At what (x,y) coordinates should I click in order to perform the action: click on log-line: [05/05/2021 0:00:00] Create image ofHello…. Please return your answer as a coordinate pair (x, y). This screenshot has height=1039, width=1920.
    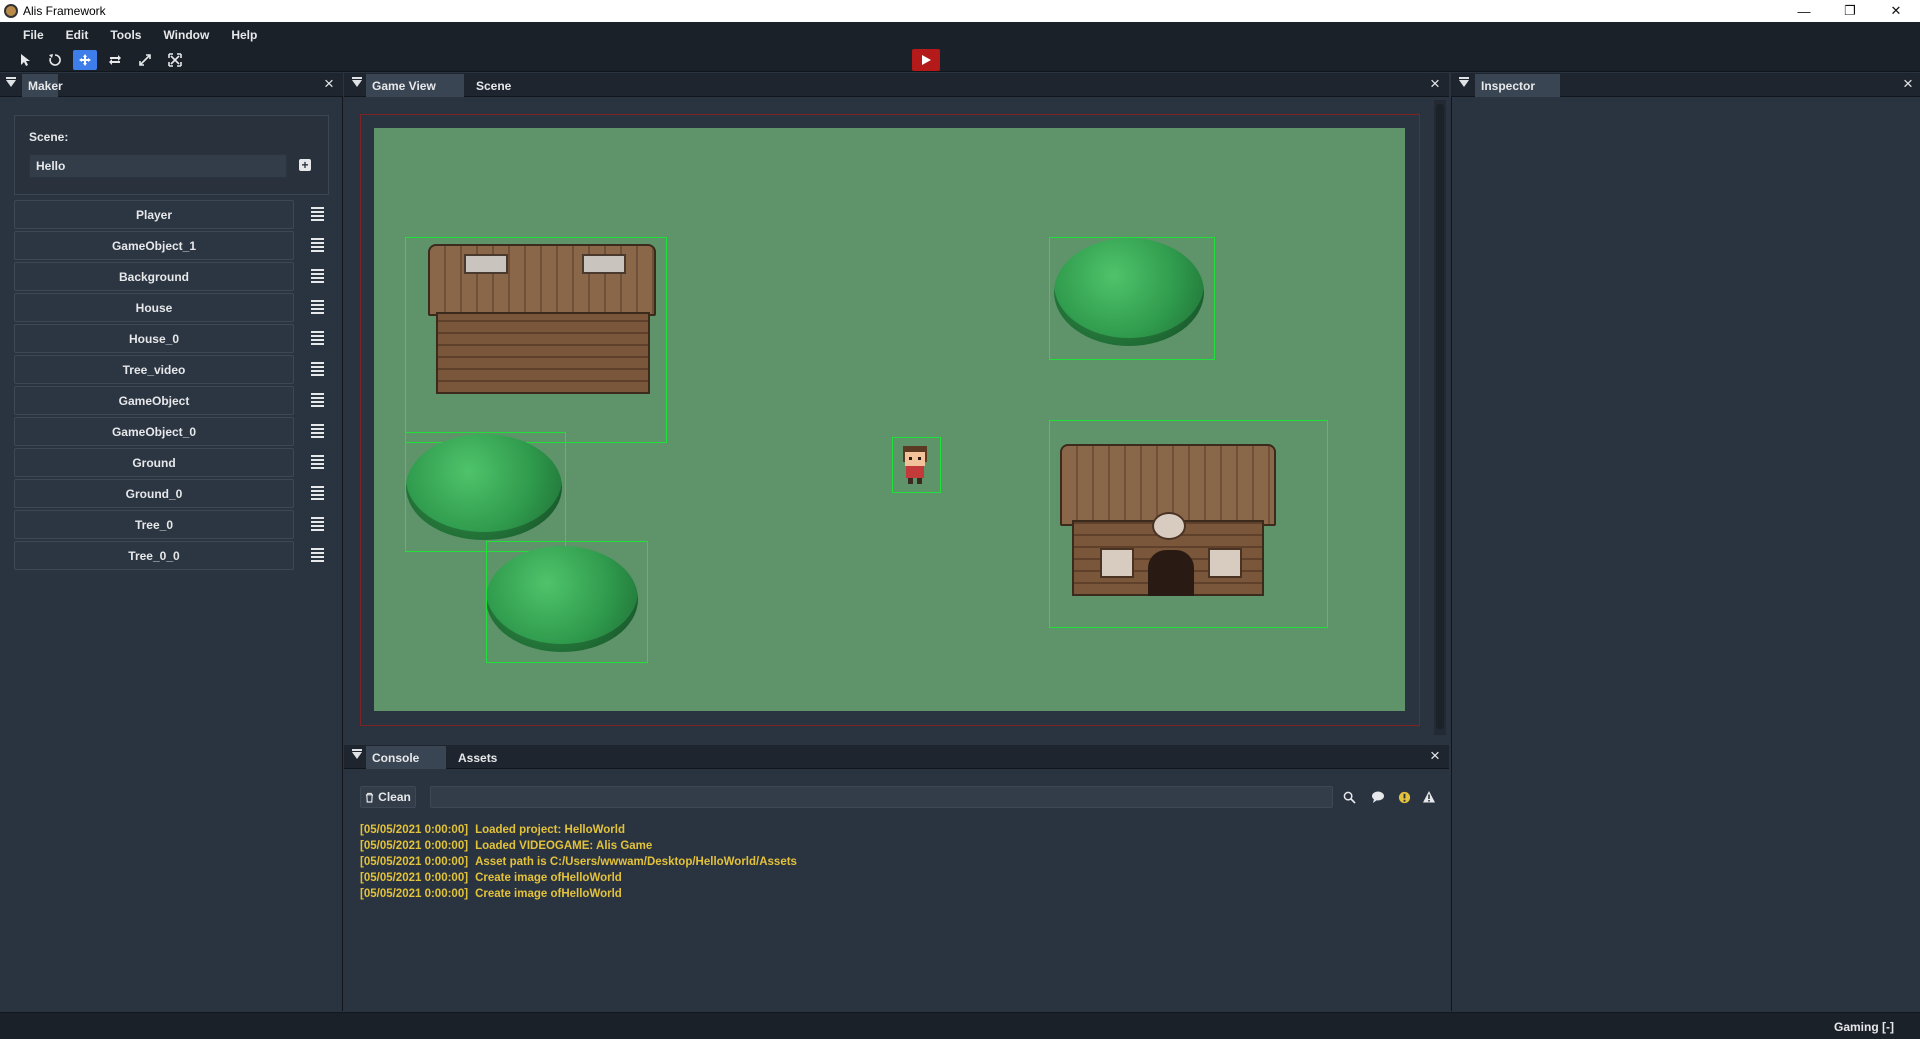
    Looking at the image, I should click on (491, 894).